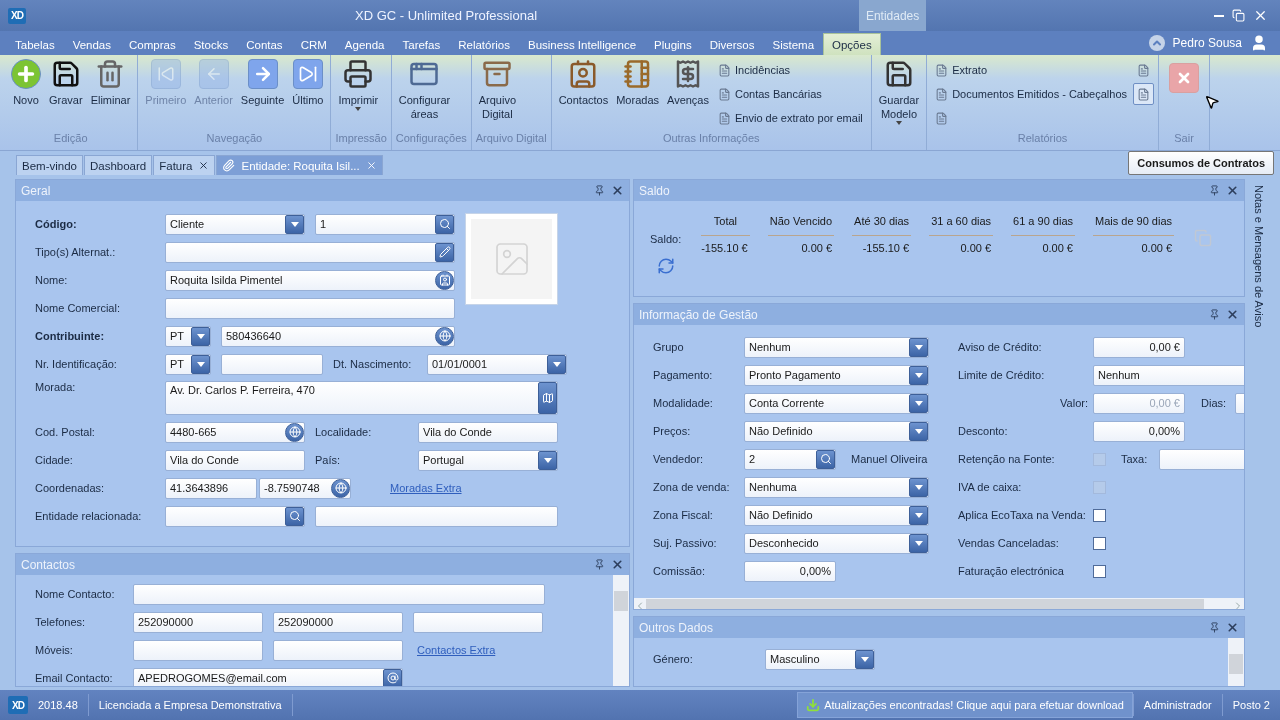 This screenshot has width=1280, height=720. Describe the element at coordinates (35, 44) in the screenshot. I see `menu-tab: Tabelas` at that location.